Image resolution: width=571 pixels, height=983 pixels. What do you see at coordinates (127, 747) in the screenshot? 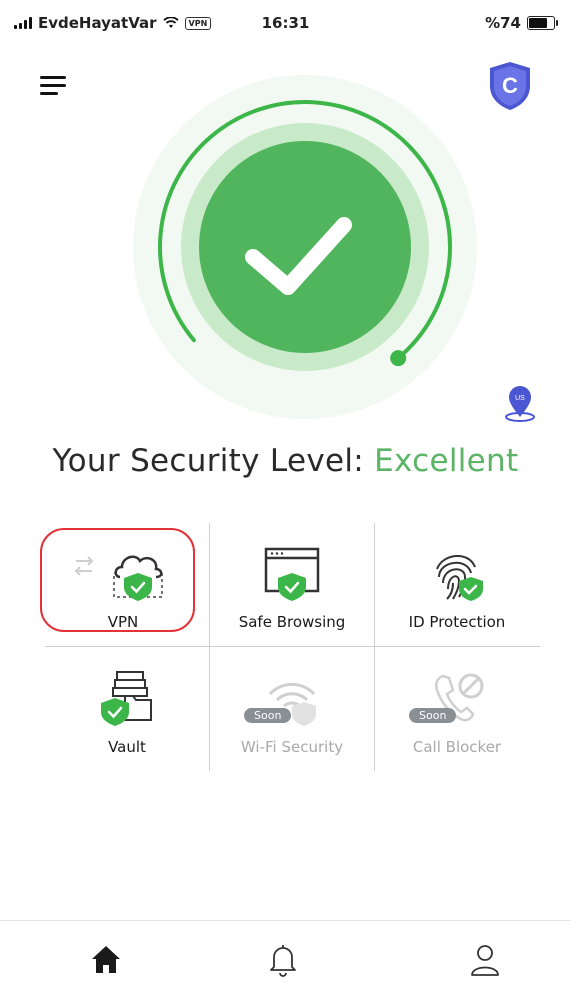
I see `feature-label: Vault` at bounding box center [127, 747].